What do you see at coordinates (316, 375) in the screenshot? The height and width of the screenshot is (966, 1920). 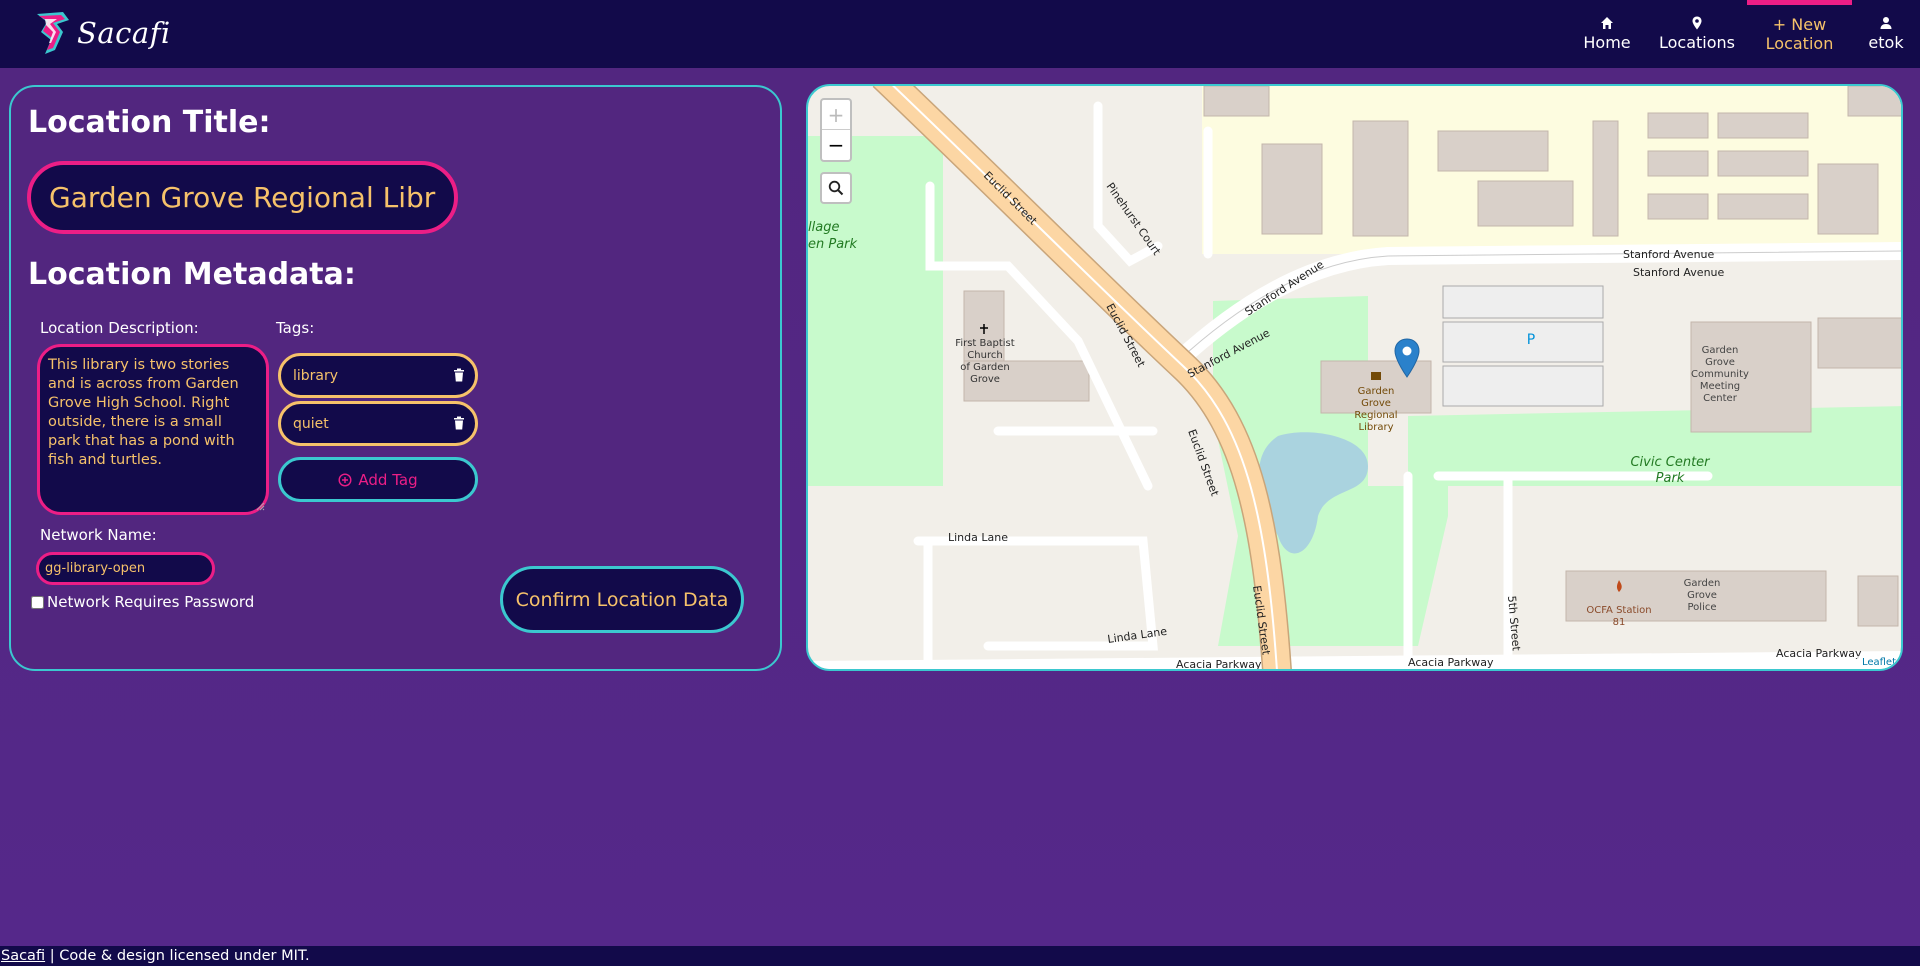 I see `tag-label: library` at bounding box center [316, 375].